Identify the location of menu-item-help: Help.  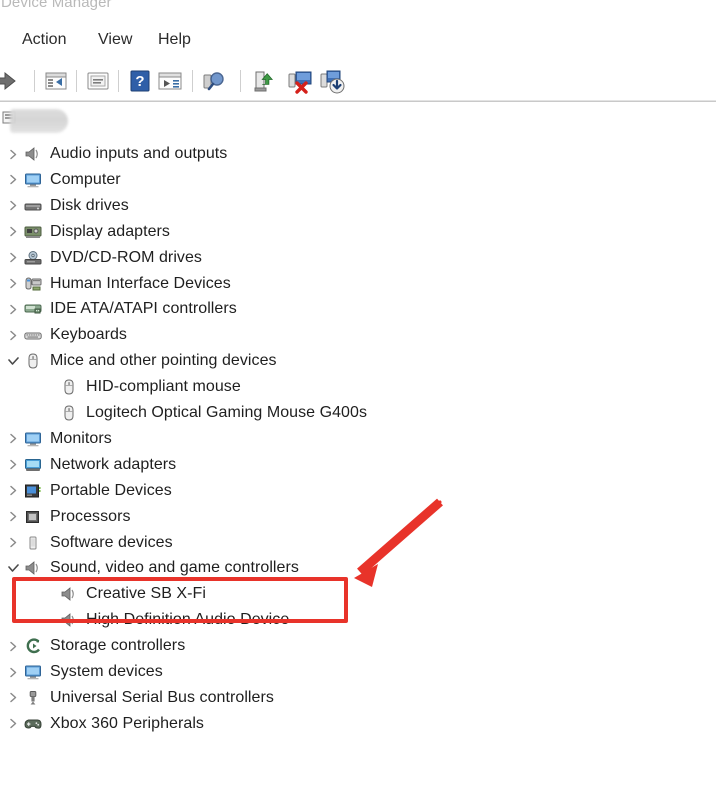
(174, 40).